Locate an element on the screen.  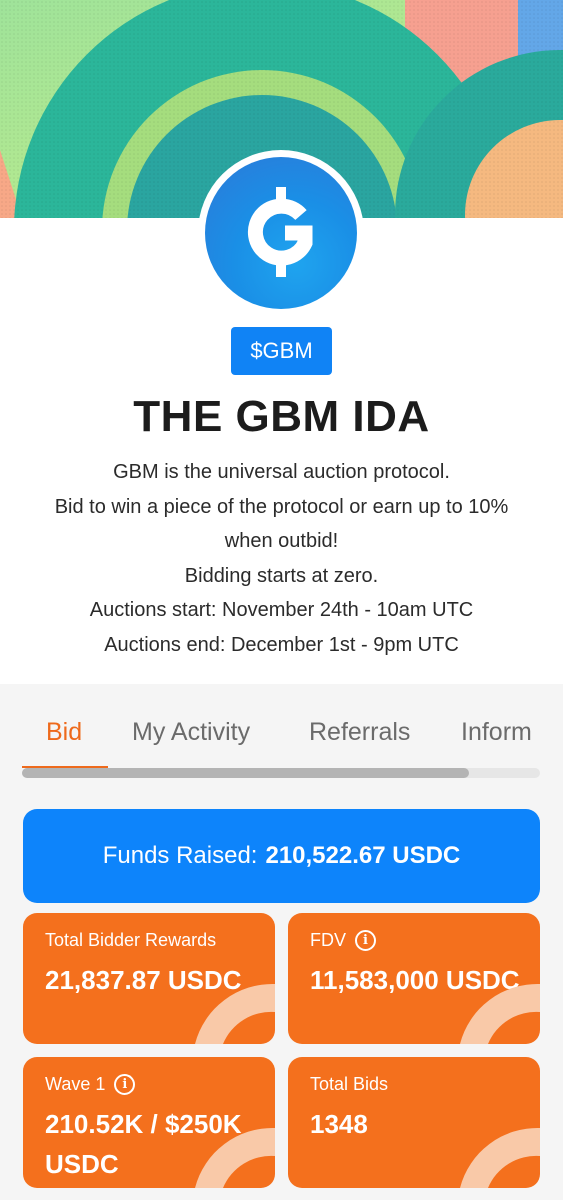
tab-referrals: Referrals is located at coordinates (359, 732).